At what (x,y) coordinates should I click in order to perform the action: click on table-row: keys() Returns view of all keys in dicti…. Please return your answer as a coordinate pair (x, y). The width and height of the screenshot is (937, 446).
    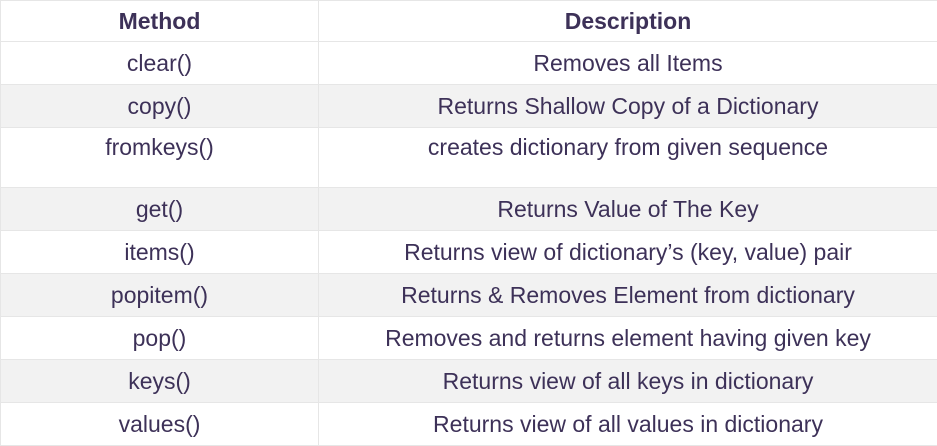
    Looking at the image, I should click on (469, 381).